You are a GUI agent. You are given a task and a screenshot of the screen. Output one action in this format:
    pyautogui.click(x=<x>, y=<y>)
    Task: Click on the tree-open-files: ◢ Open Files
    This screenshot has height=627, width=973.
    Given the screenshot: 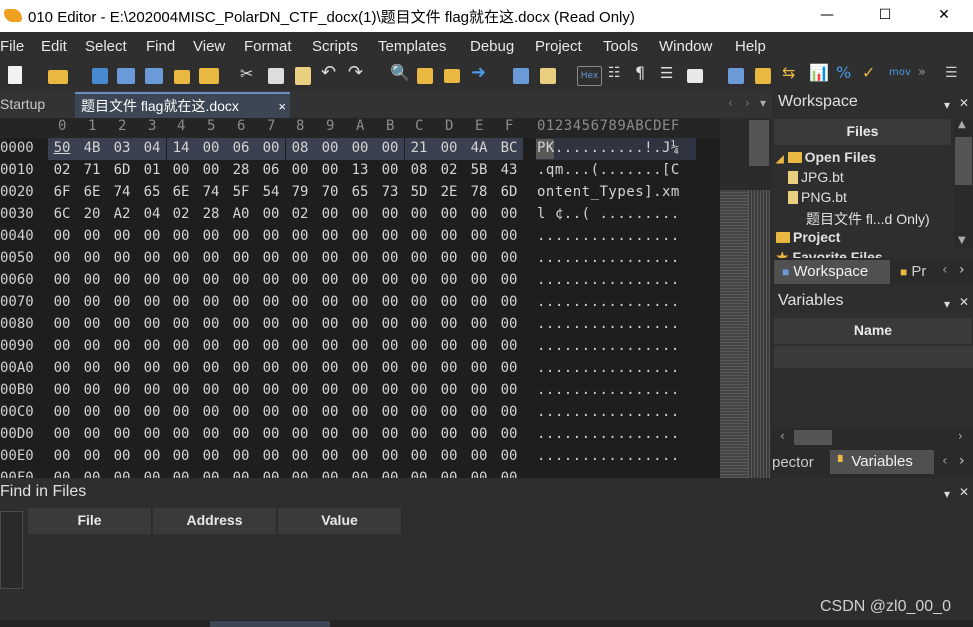 What is the action you would take?
    pyautogui.click(x=826, y=157)
    